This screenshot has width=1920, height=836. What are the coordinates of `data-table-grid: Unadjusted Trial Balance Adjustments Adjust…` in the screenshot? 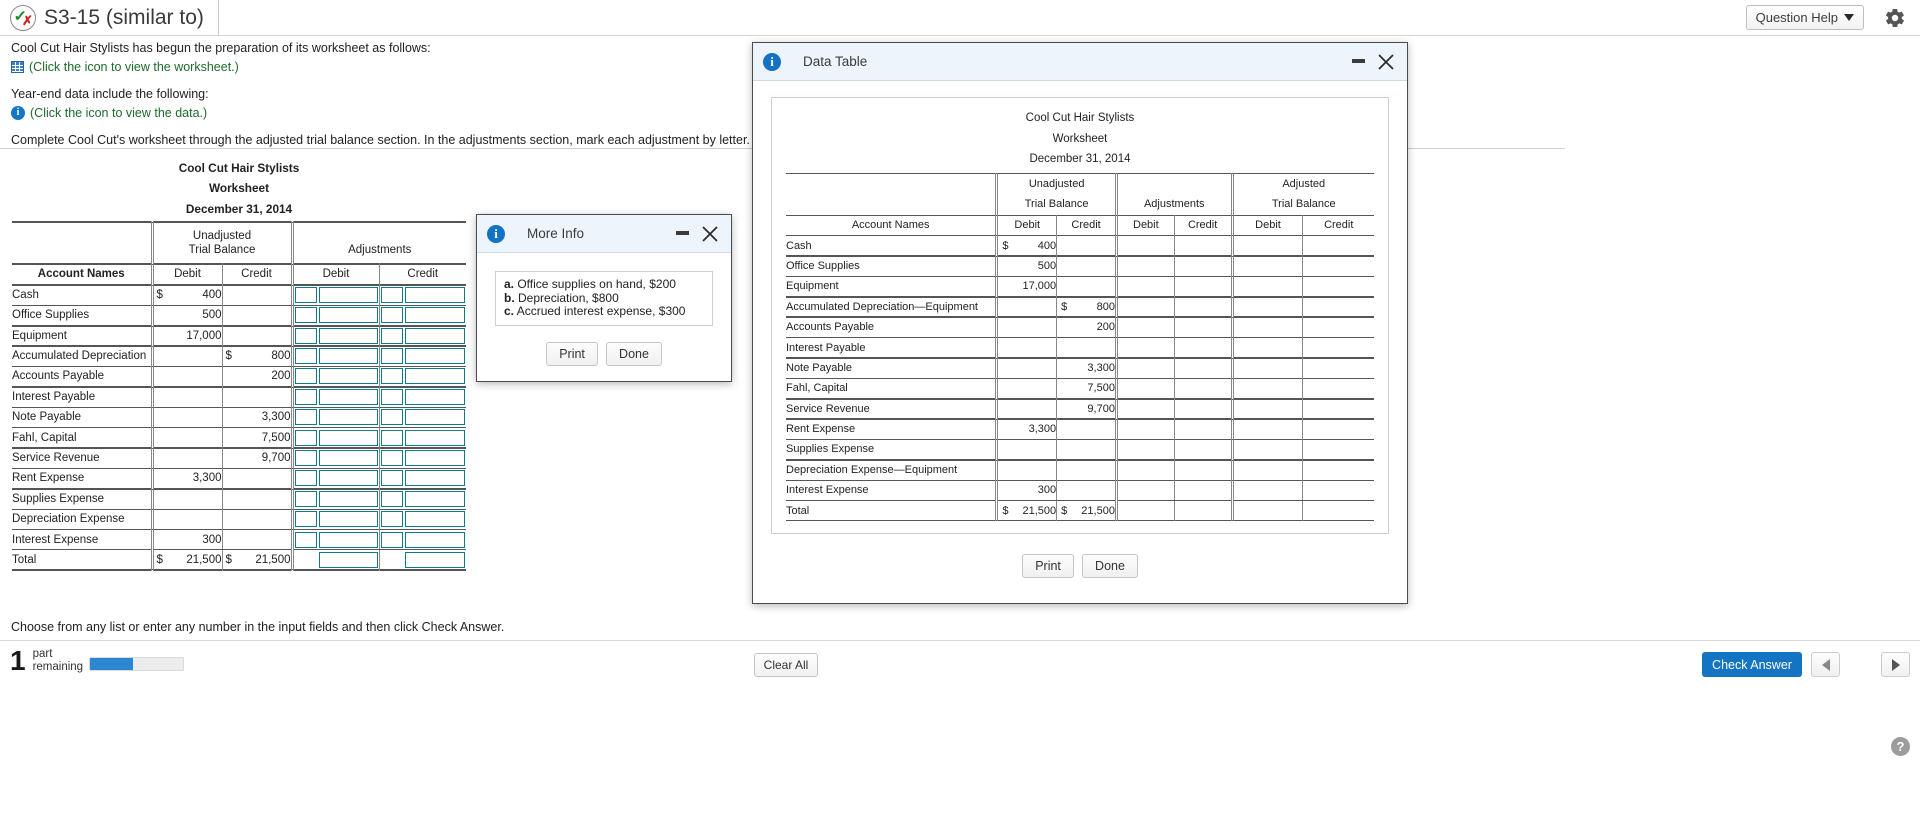 It's located at (1080, 347).